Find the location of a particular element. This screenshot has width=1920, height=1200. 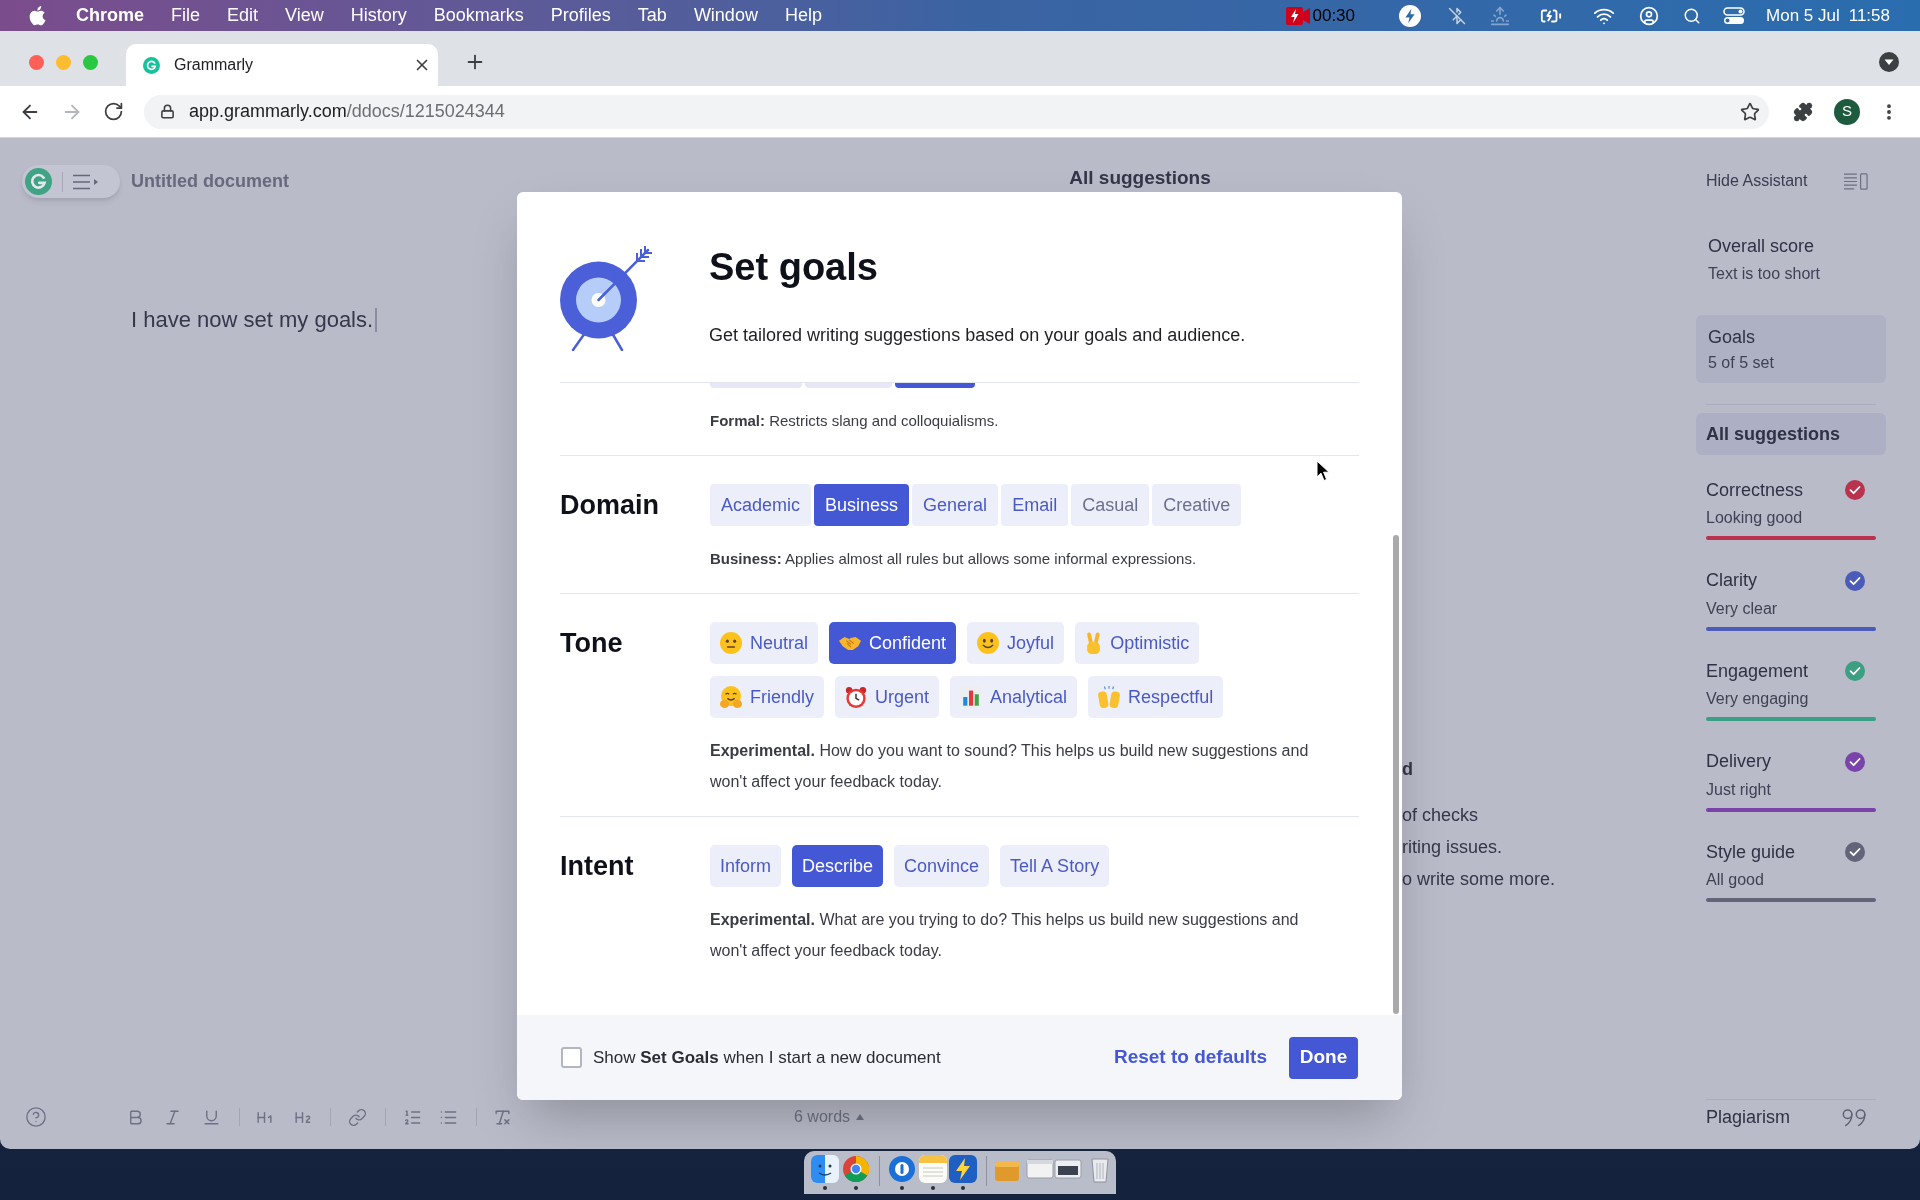

option-chip: Respectful is located at coordinates (1156, 697).